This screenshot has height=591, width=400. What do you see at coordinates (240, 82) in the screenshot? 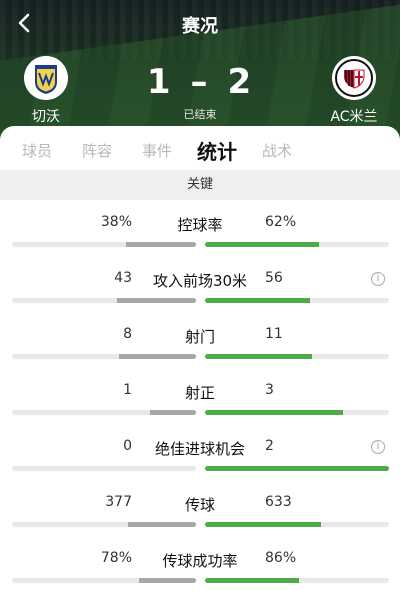
I see `away-score: 2` at bounding box center [240, 82].